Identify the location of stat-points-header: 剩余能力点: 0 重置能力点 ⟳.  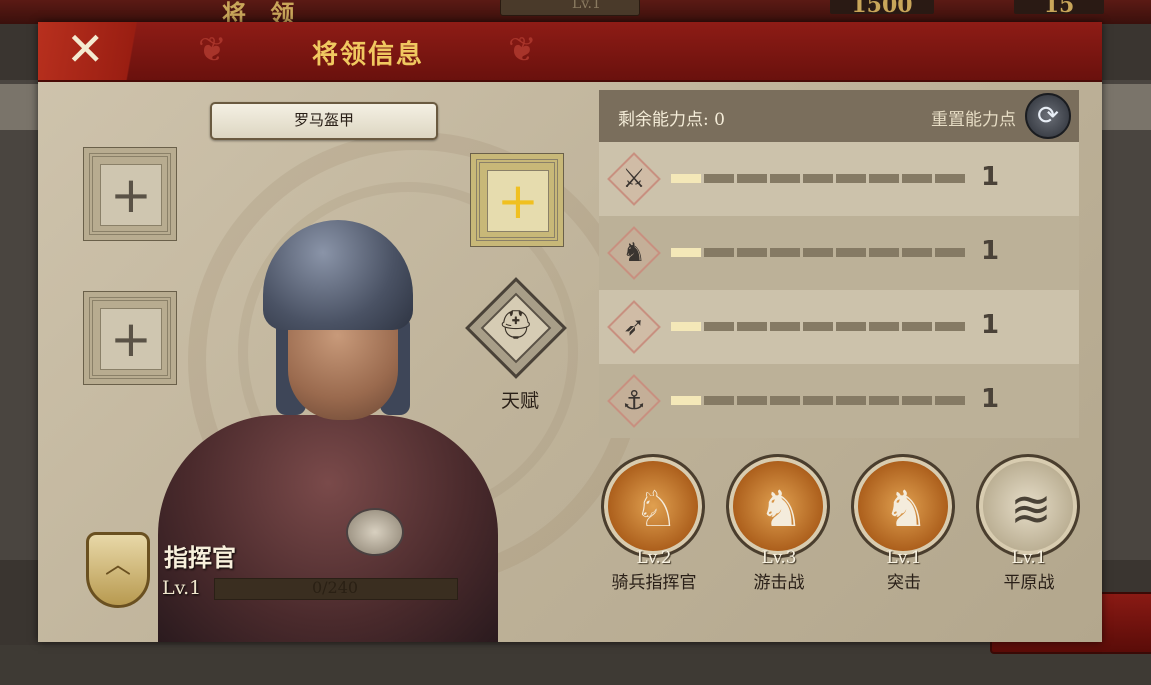
(839, 116).